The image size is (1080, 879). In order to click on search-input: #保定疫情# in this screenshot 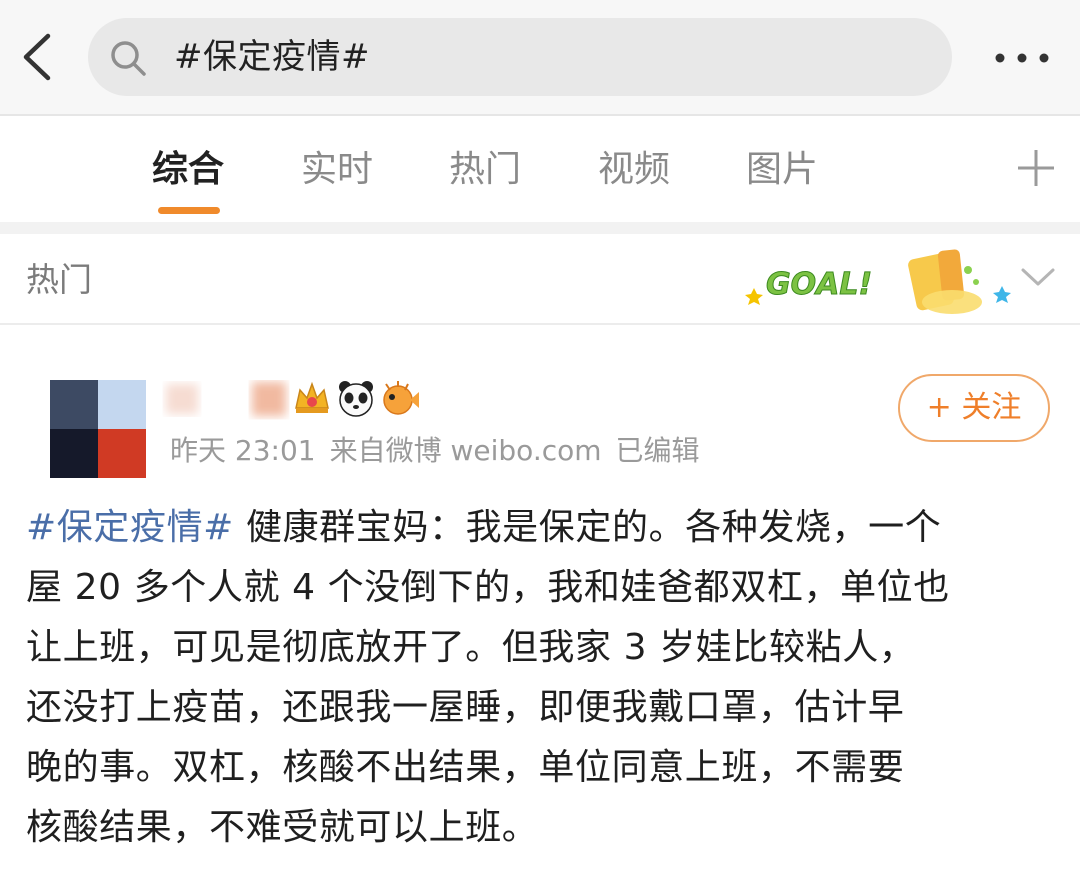, I will do `click(520, 57)`.